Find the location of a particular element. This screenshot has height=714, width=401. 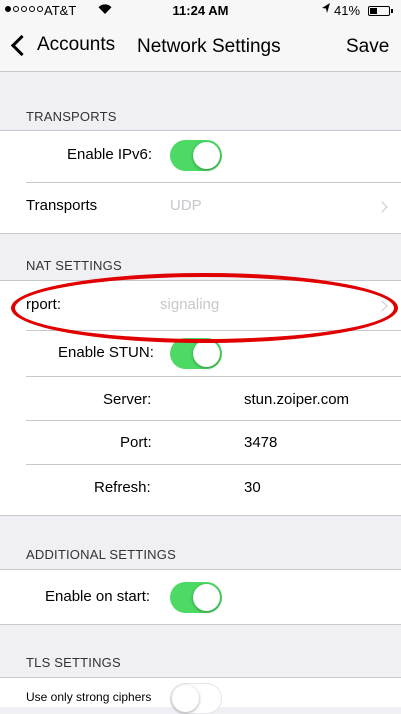

refresh-value: 30 is located at coordinates (252, 487).